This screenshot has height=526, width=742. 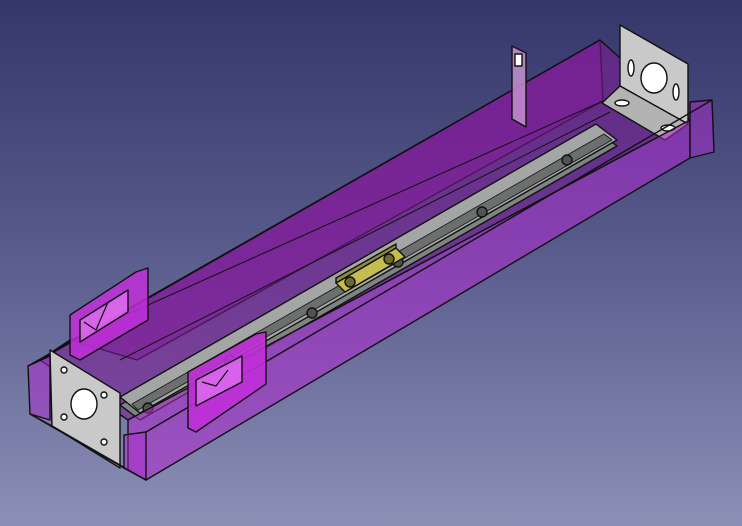 I want to click on rear-bracket-bore, so click(x=654, y=78).